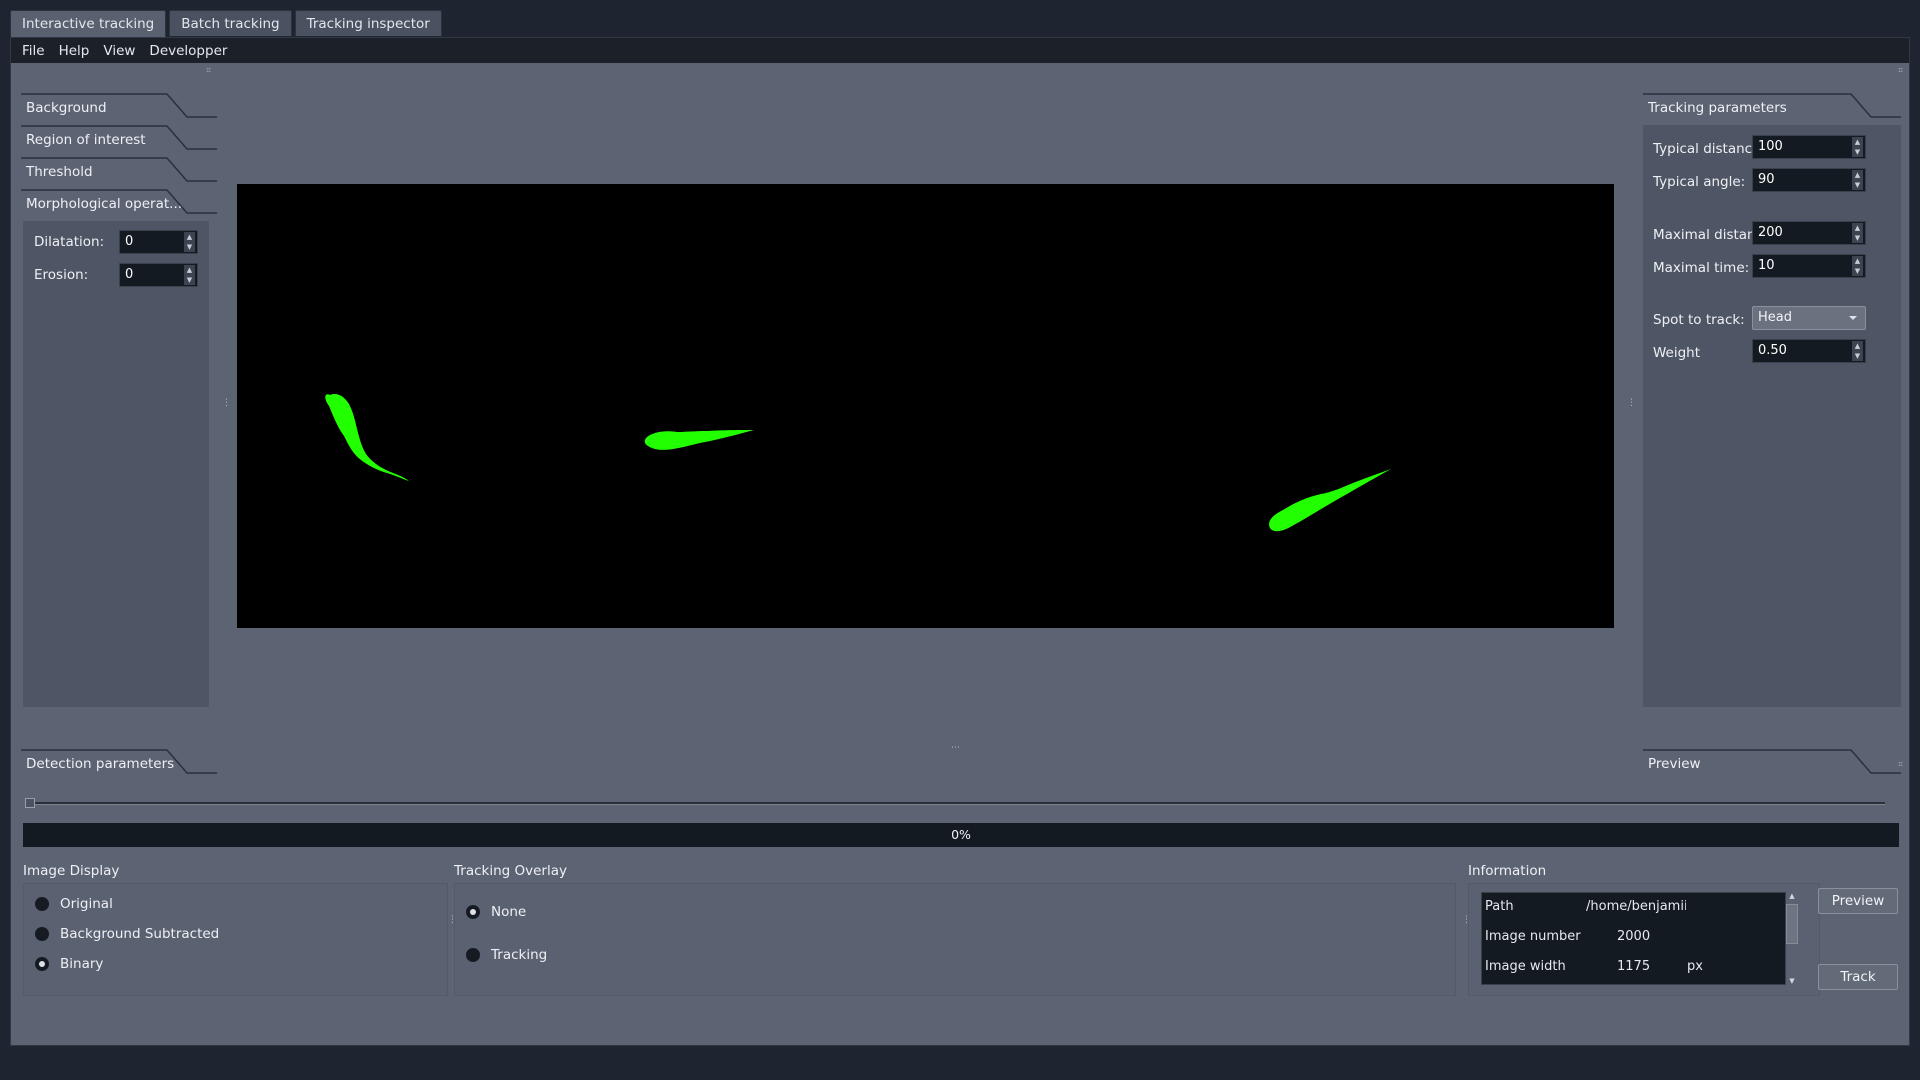  I want to click on dilatation-spinbox: 0 ▲ ▼, so click(158, 242).